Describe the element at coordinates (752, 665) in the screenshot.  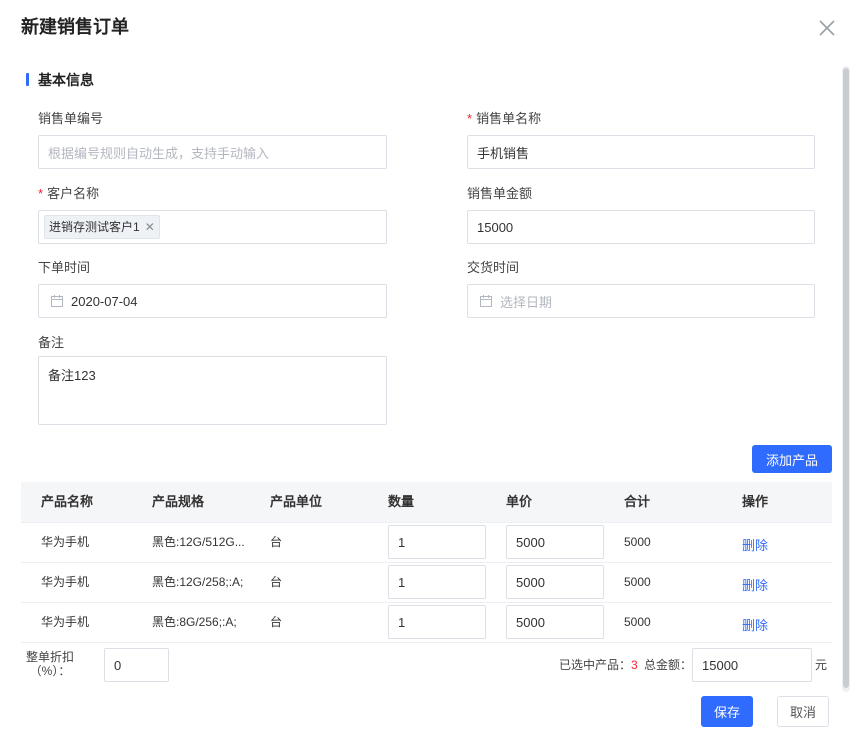
I see `total-amount-input: 15000` at that location.